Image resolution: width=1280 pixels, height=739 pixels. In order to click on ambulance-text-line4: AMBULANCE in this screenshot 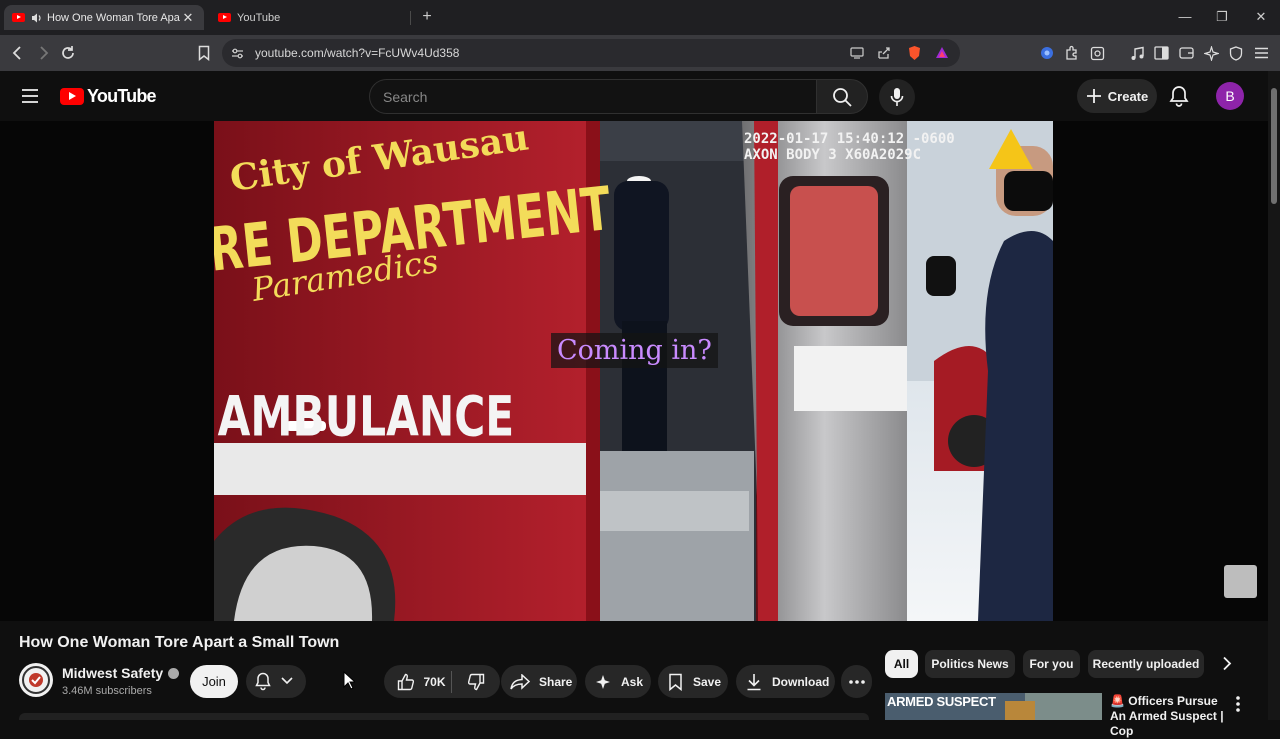, I will do `click(366, 416)`.